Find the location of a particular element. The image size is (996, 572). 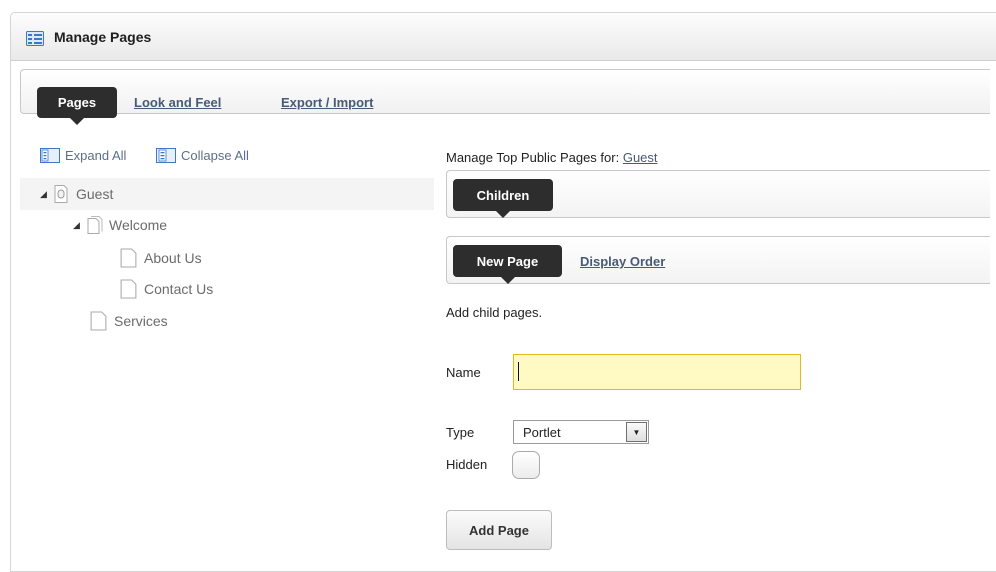

portlet-title: Manage Pages is located at coordinates (103, 37).